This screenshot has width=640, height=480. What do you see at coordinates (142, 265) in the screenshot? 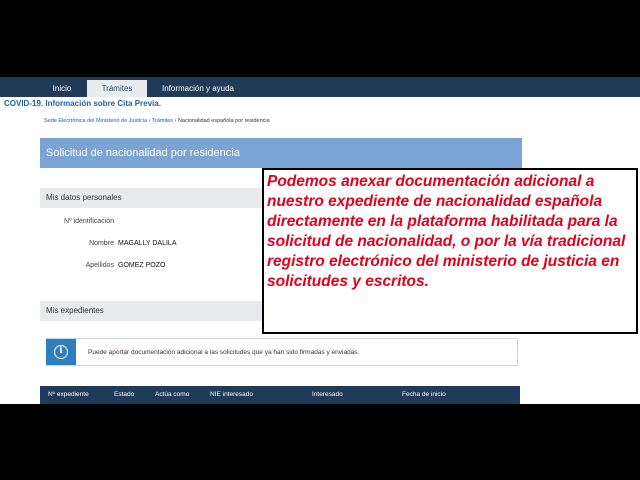
I see `surname-value: GOMEZ POZO` at bounding box center [142, 265].